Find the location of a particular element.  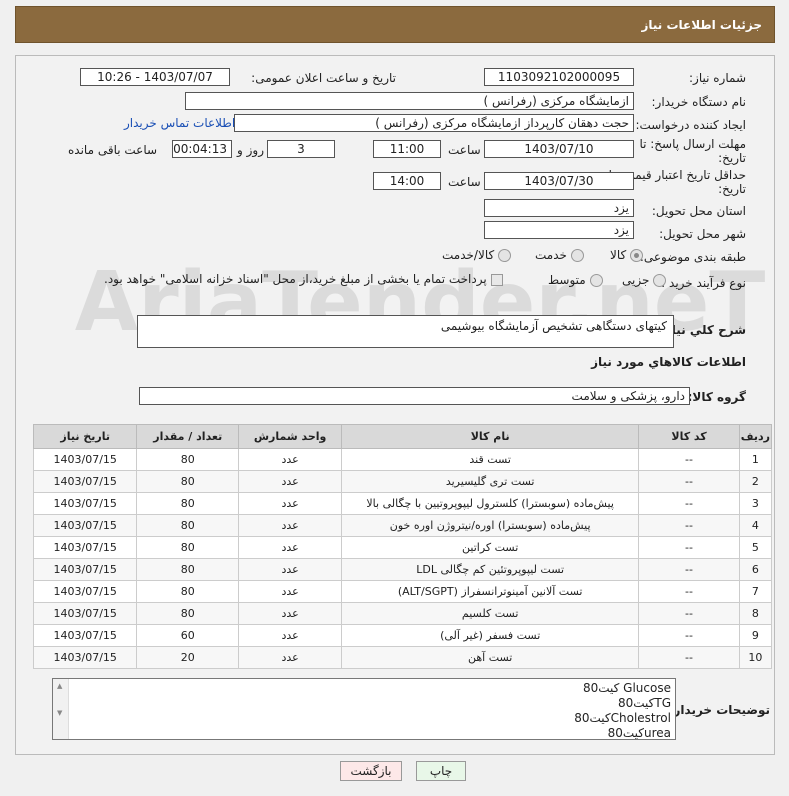

process-option-medium: متوسط is located at coordinates (575, 280).